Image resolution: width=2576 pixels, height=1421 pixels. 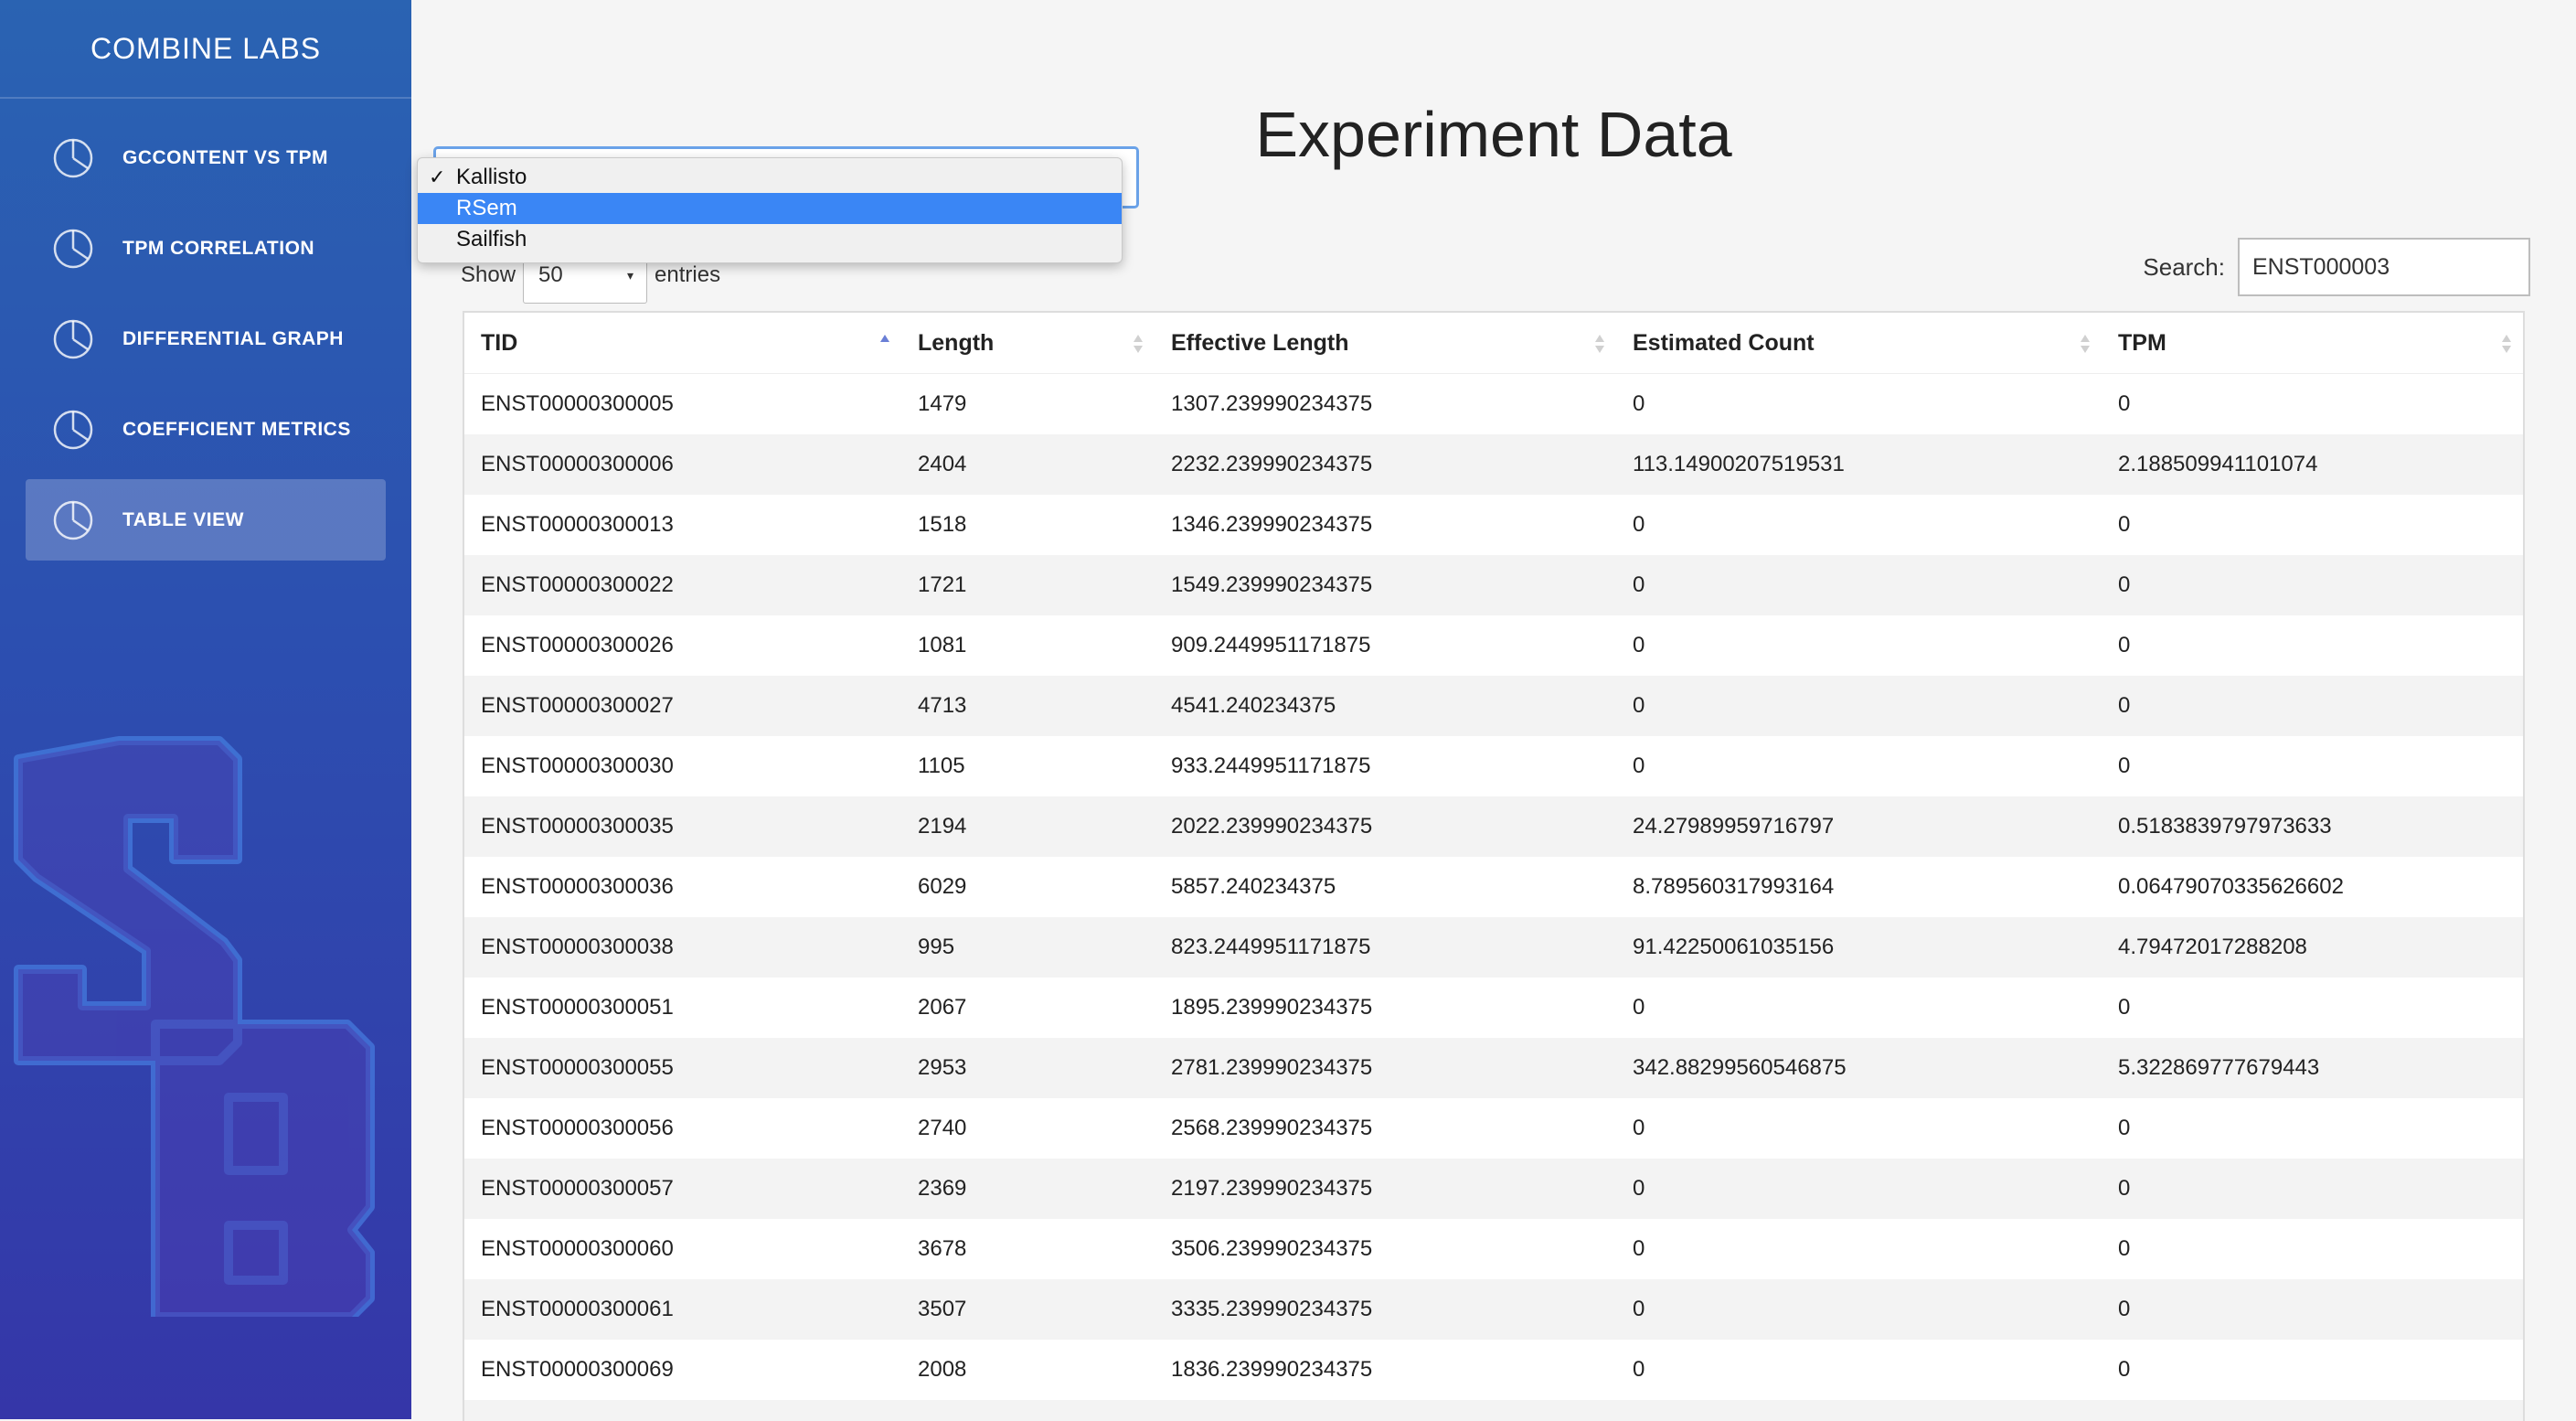 What do you see at coordinates (682, 766) in the screenshot?
I see `table-cell: ENST00000300030` at bounding box center [682, 766].